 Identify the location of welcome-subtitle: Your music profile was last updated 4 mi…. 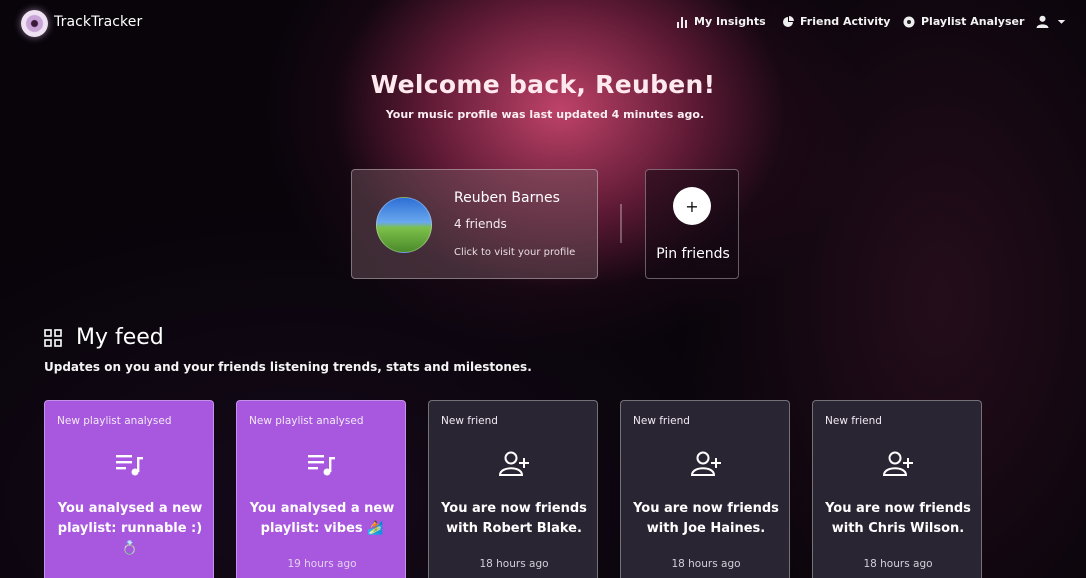
(545, 114).